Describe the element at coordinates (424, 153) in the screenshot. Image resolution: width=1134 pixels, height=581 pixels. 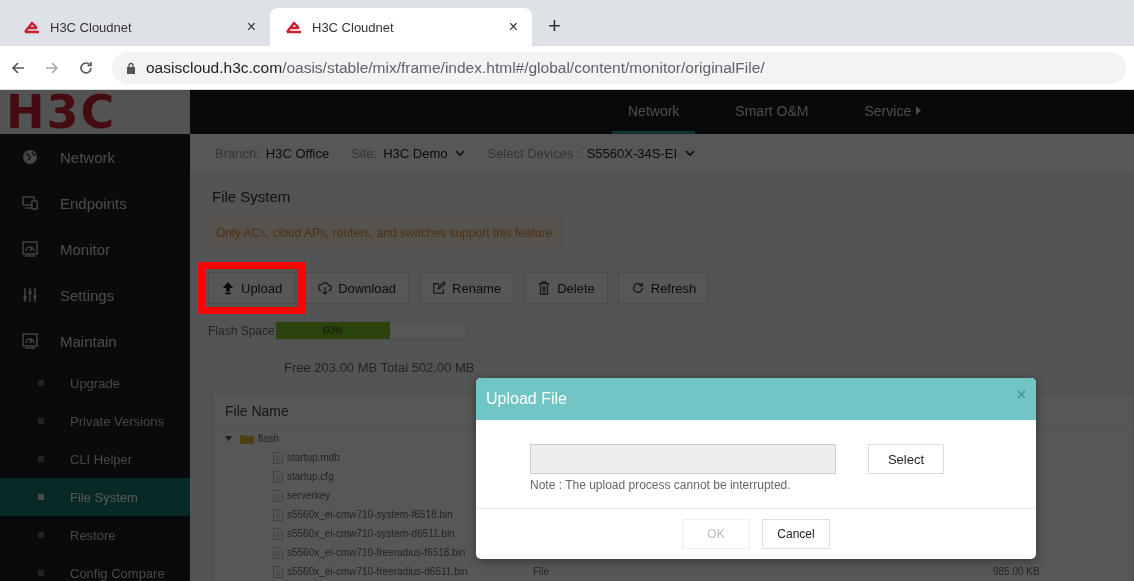
I see `filter-dropdown: H3C Demo` at that location.